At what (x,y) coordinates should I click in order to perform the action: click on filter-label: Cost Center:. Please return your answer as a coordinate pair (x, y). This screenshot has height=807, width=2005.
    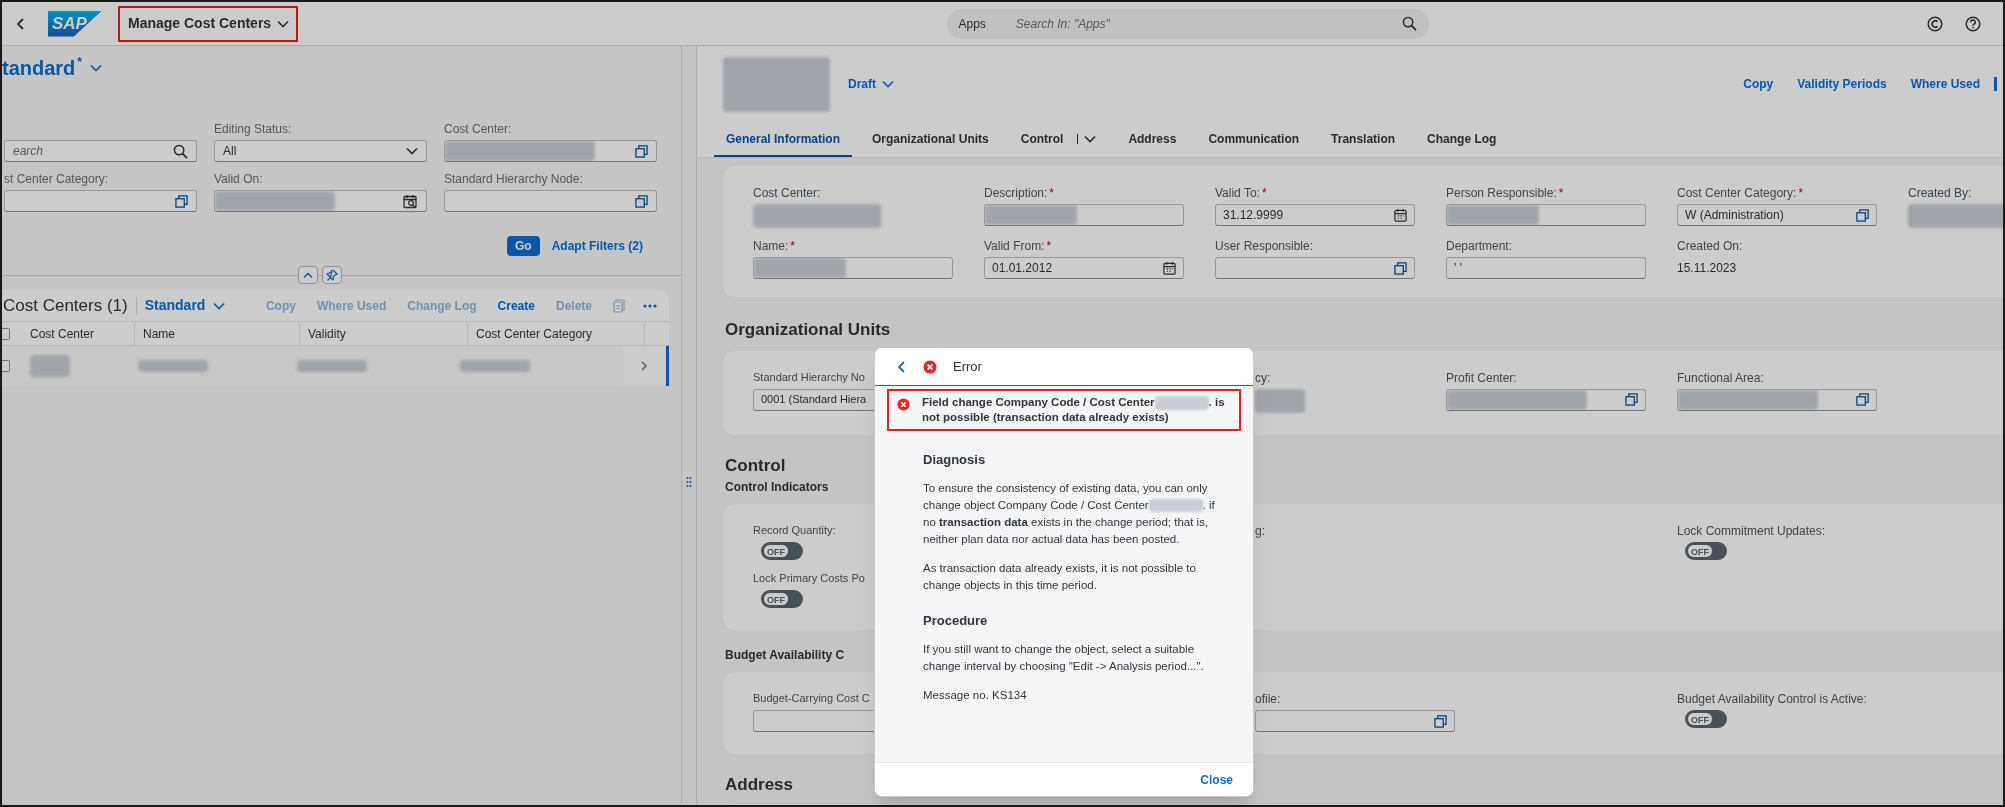
    Looking at the image, I should click on (478, 128).